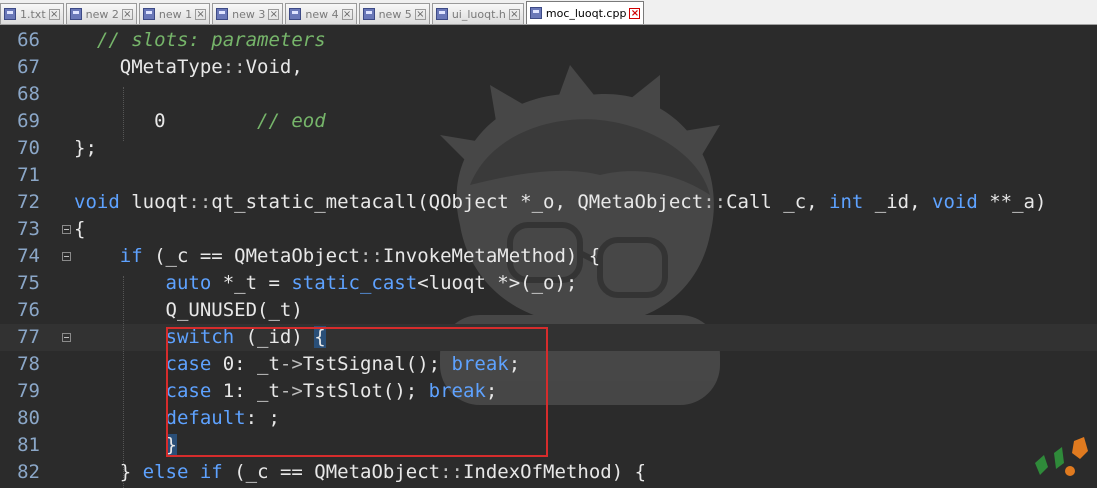  Describe the element at coordinates (548, 121) in the screenshot. I see `code-line: 69 0 // eod` at that location.